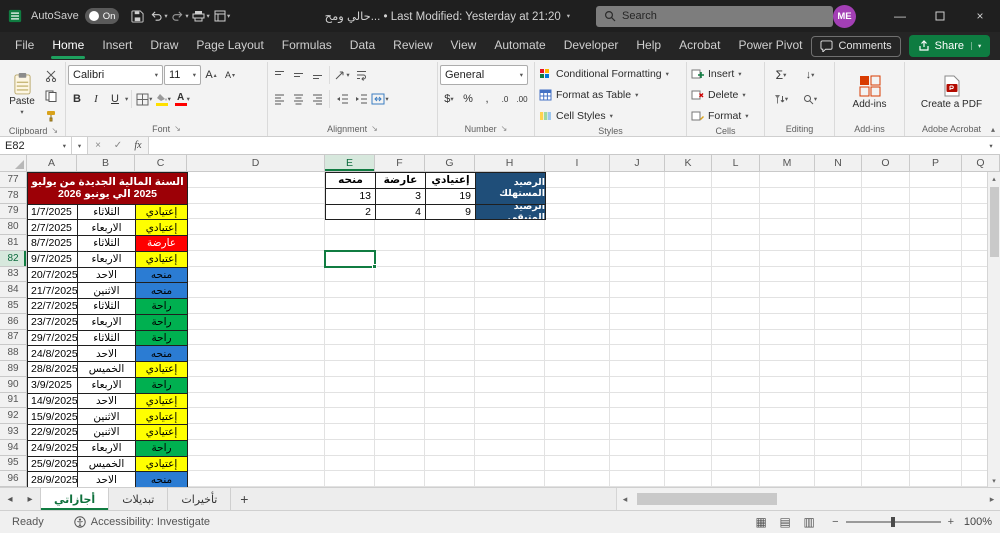 The height and width of the screenshot is (533, 1000). What do you see at coordinates (161, 353) in the screenshot?
I see `leave-type-cell-C88: منحه` at bounding box center [161, 353].